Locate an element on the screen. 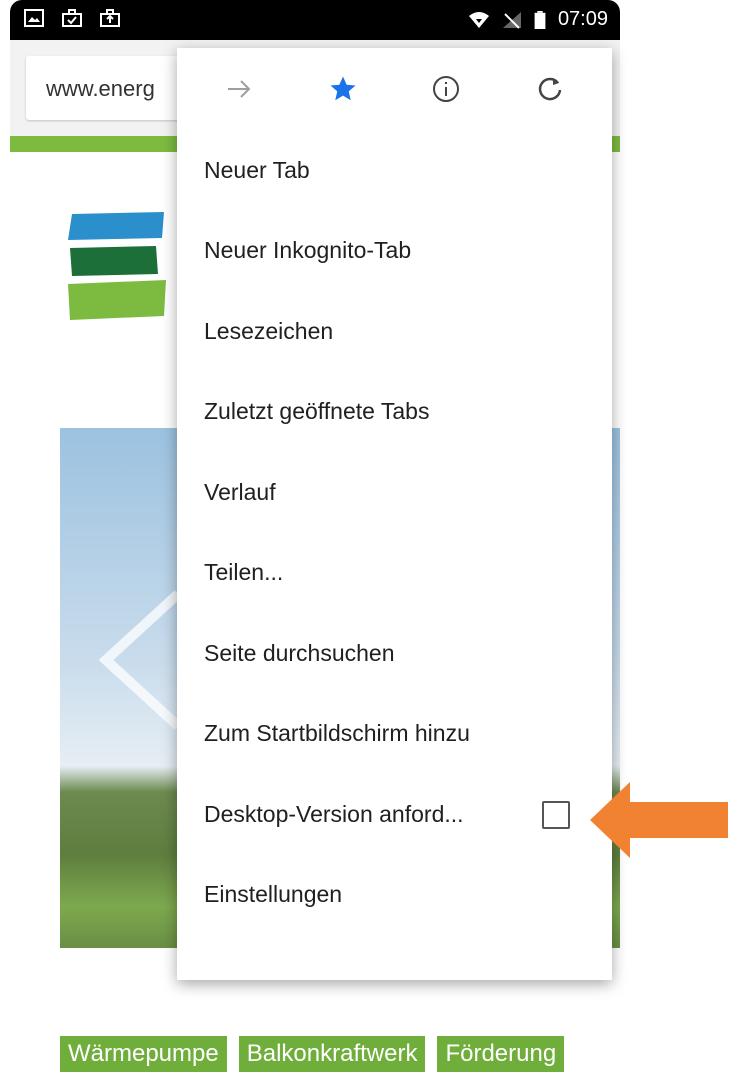 Image resolution: width=730 pixels, height=1081 pixels. tag-list: Wärmepumpe Balkonkraftwerk Förderung is located at coordinates (312, 1054).